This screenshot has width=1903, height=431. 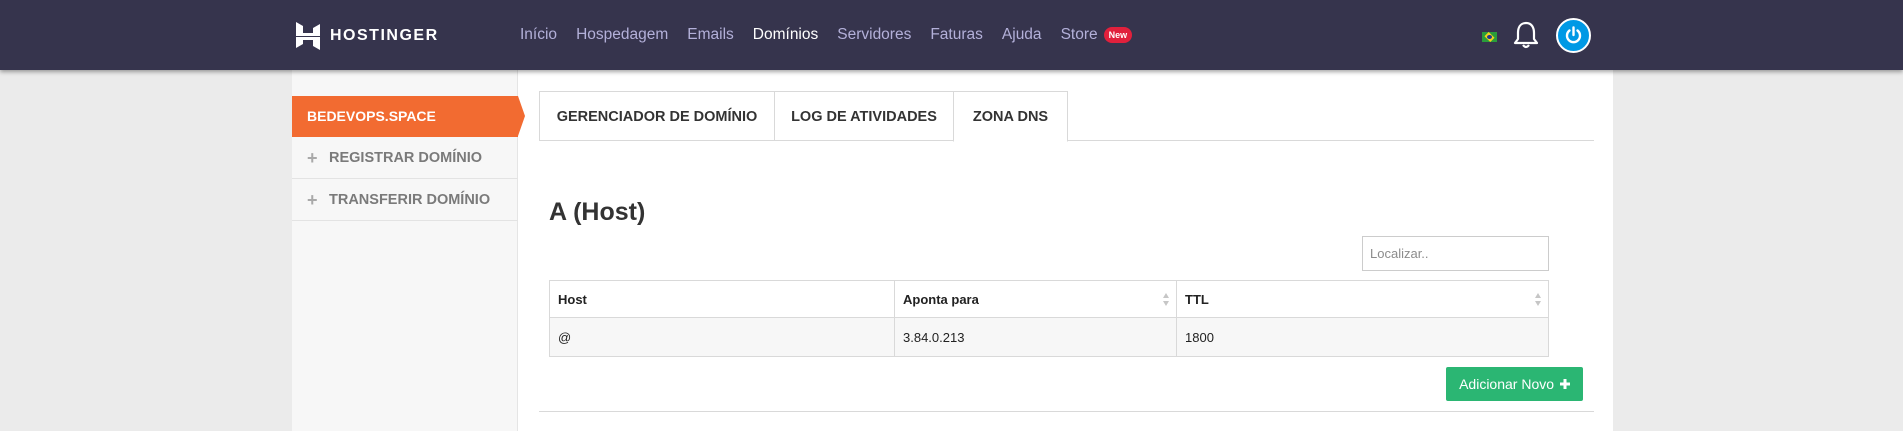 I want to click on nav-item-store: Store New, so click(x=1097, y=35).